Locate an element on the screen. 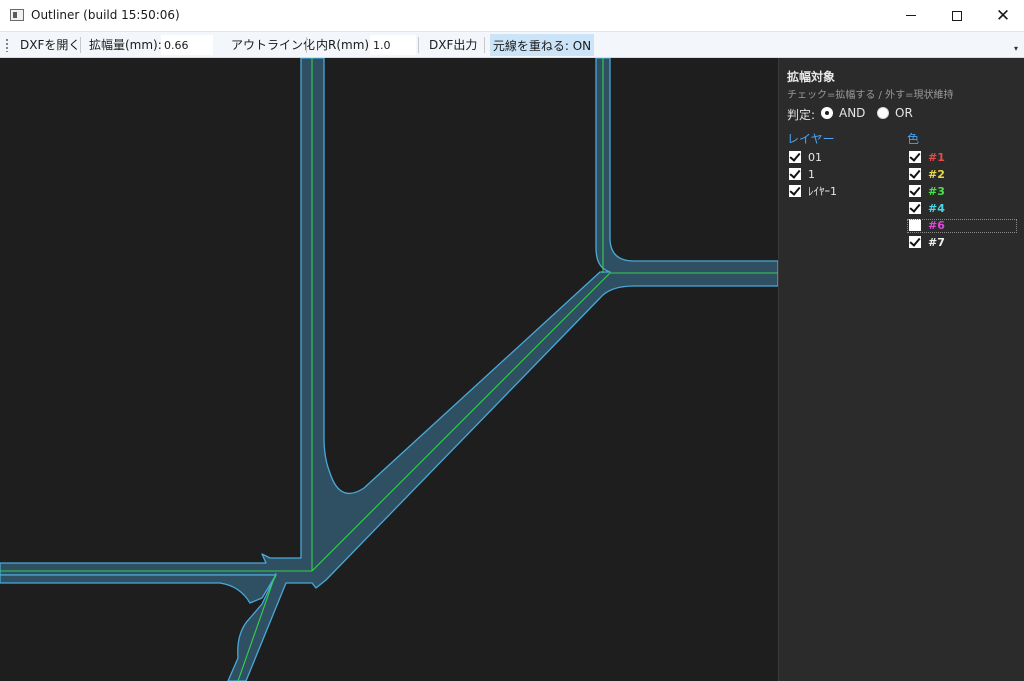 The height and width of the screenshot is (681, 1024). layer-checkbox-2: ﾚｲﾔｰ1 is located at coordinates (813, 191).